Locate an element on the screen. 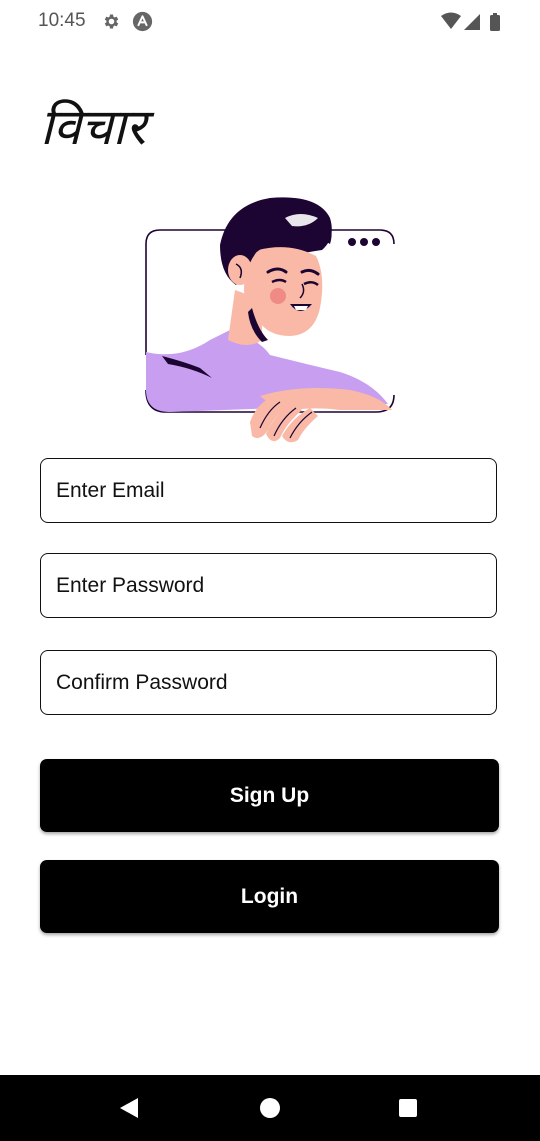 This screenshot has height=1141, width=540. gear-icon is located at coordinates (111, 21).